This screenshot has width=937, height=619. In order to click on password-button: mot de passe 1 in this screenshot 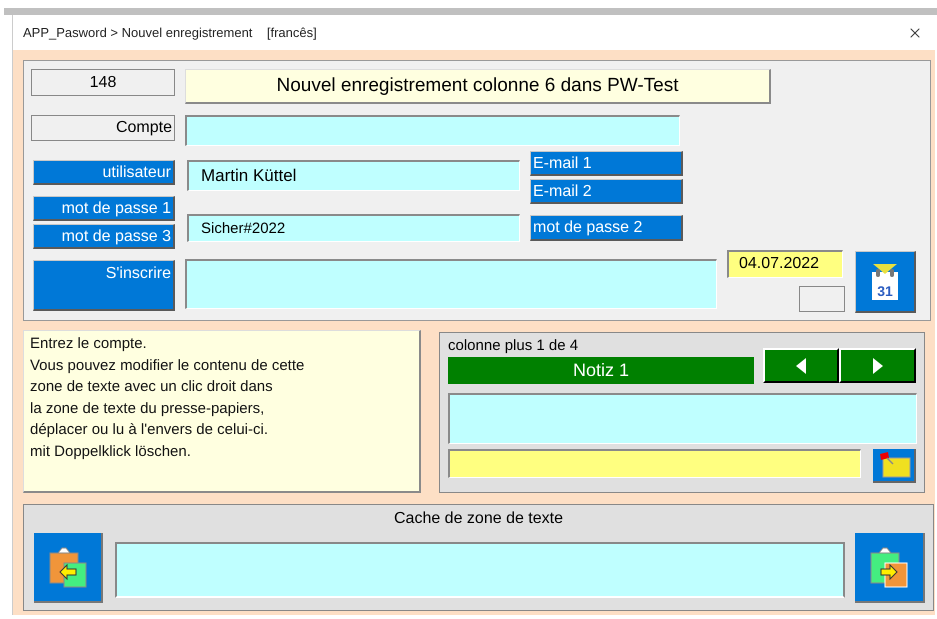, I will do `click(104, 208)`.